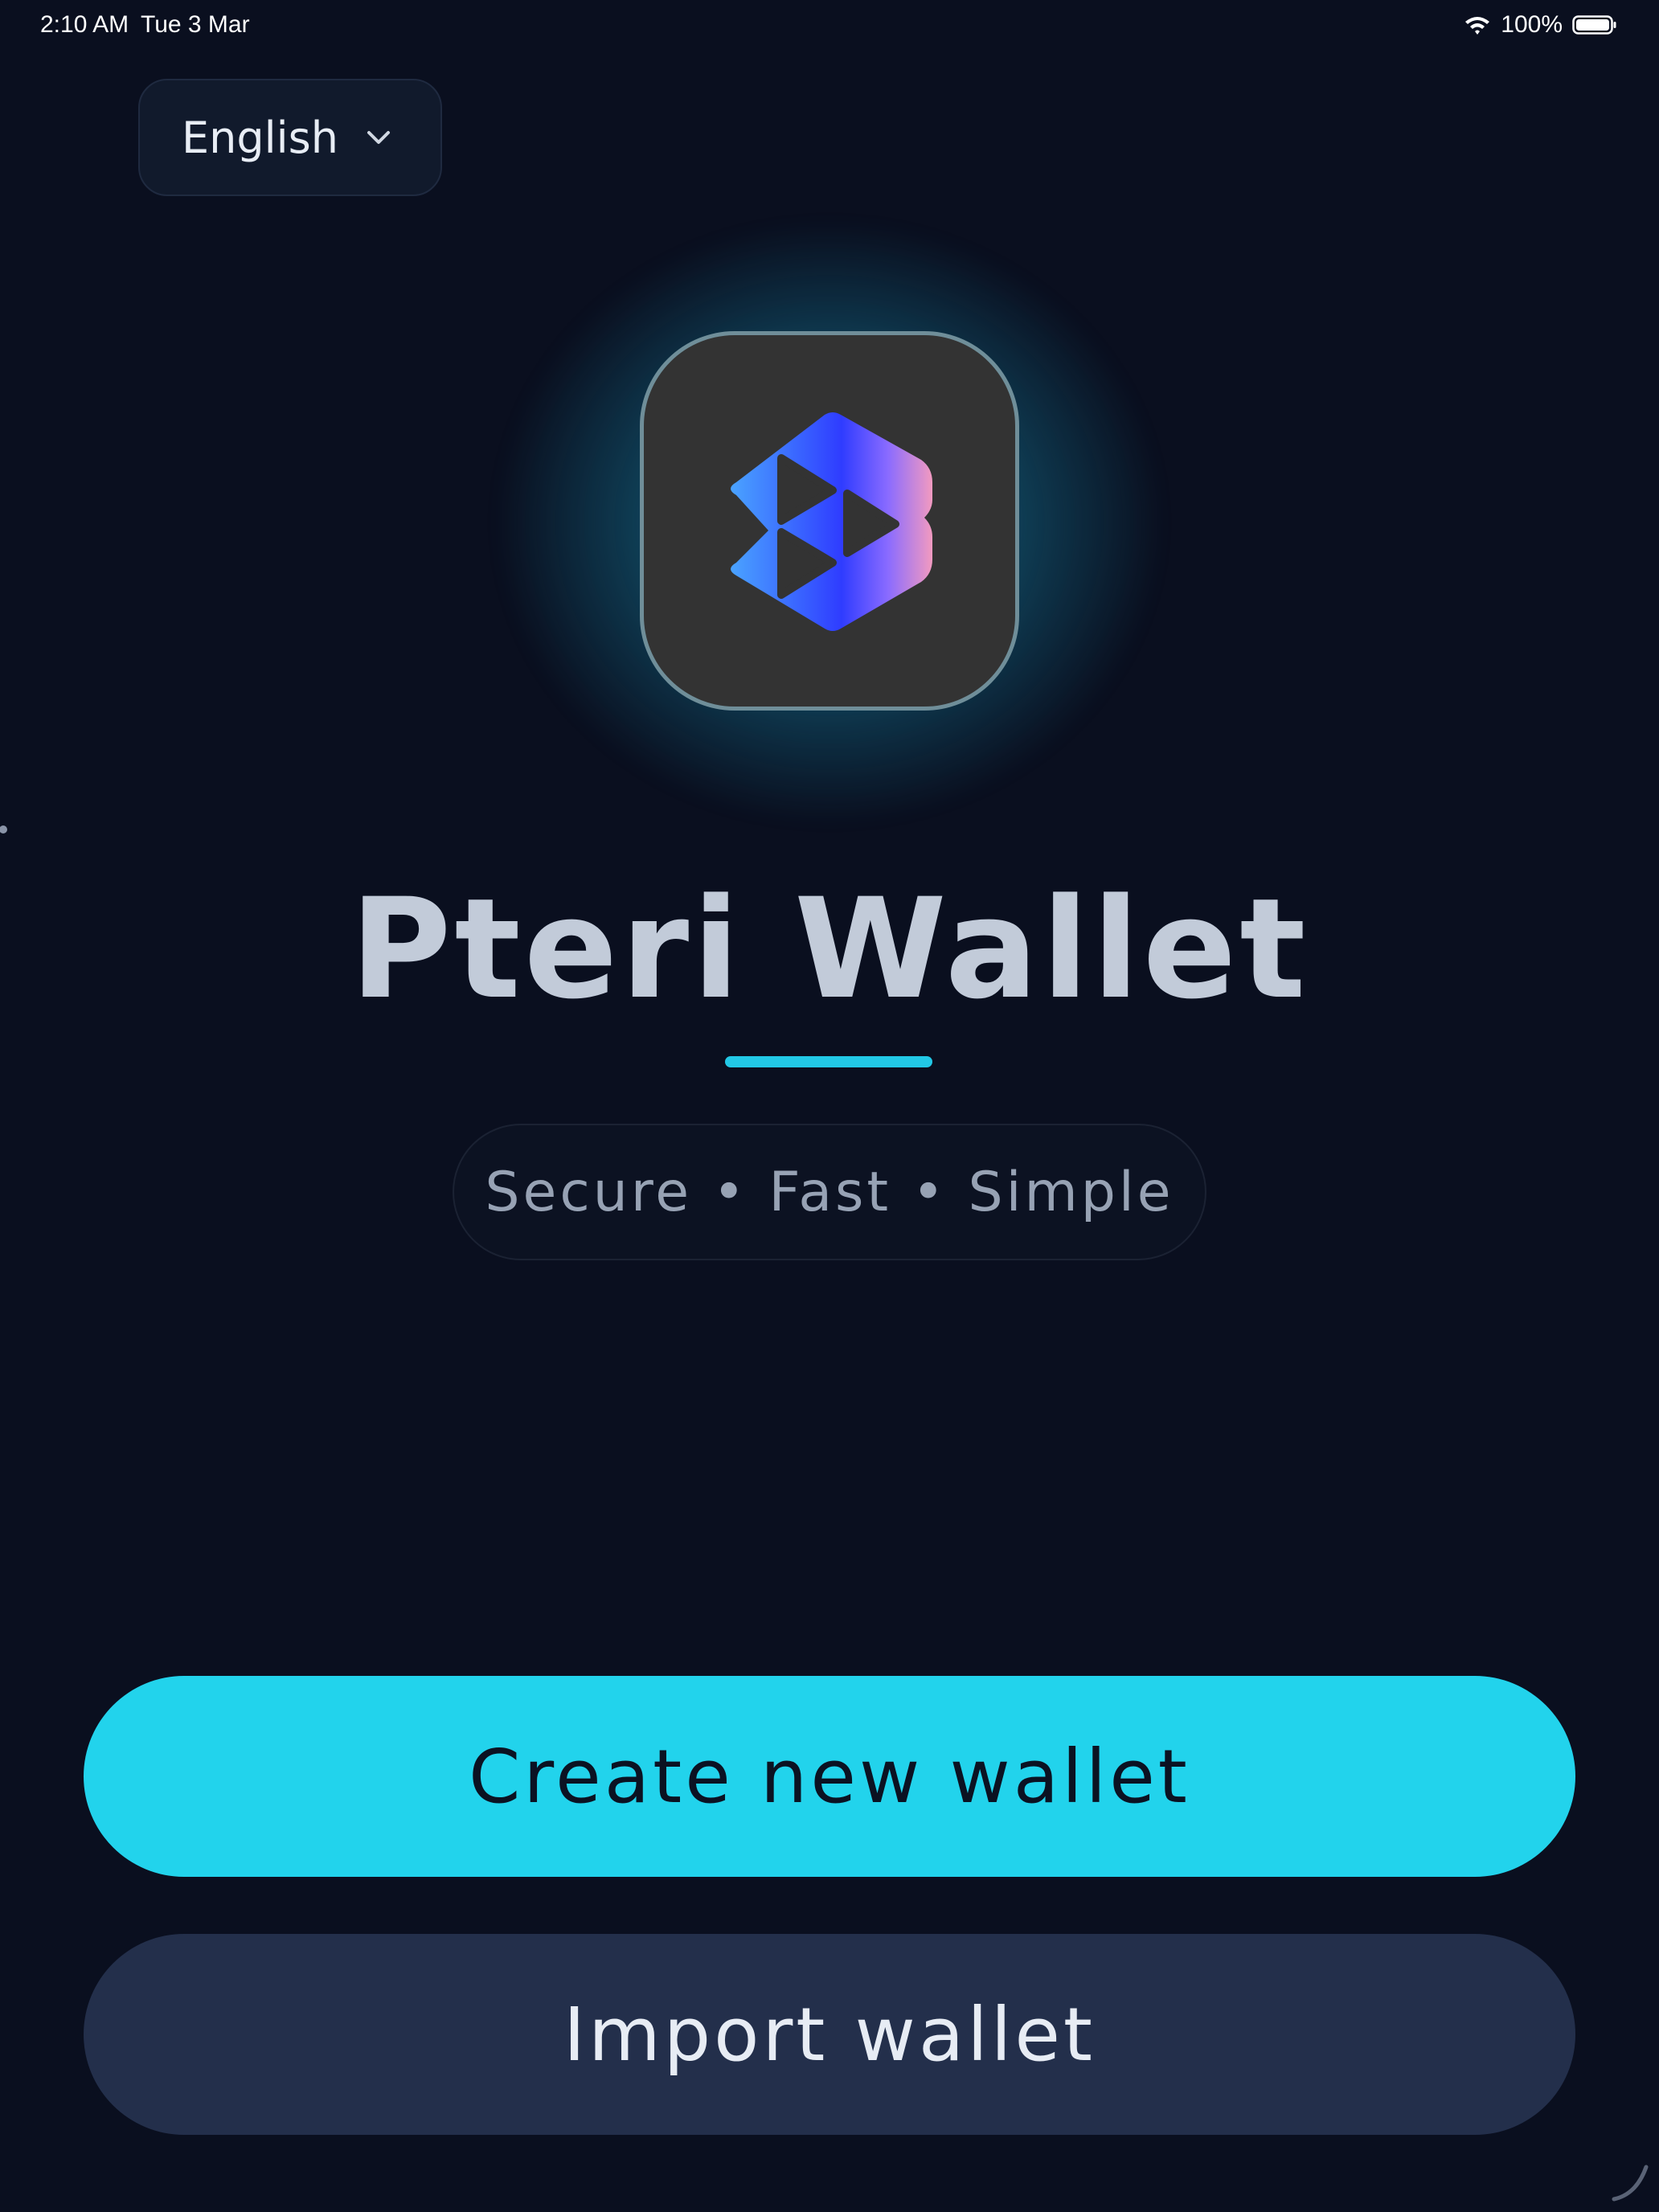 This screenshot has width=1659, height=2212. I want to click on language-selector: English, so click(290, 137).